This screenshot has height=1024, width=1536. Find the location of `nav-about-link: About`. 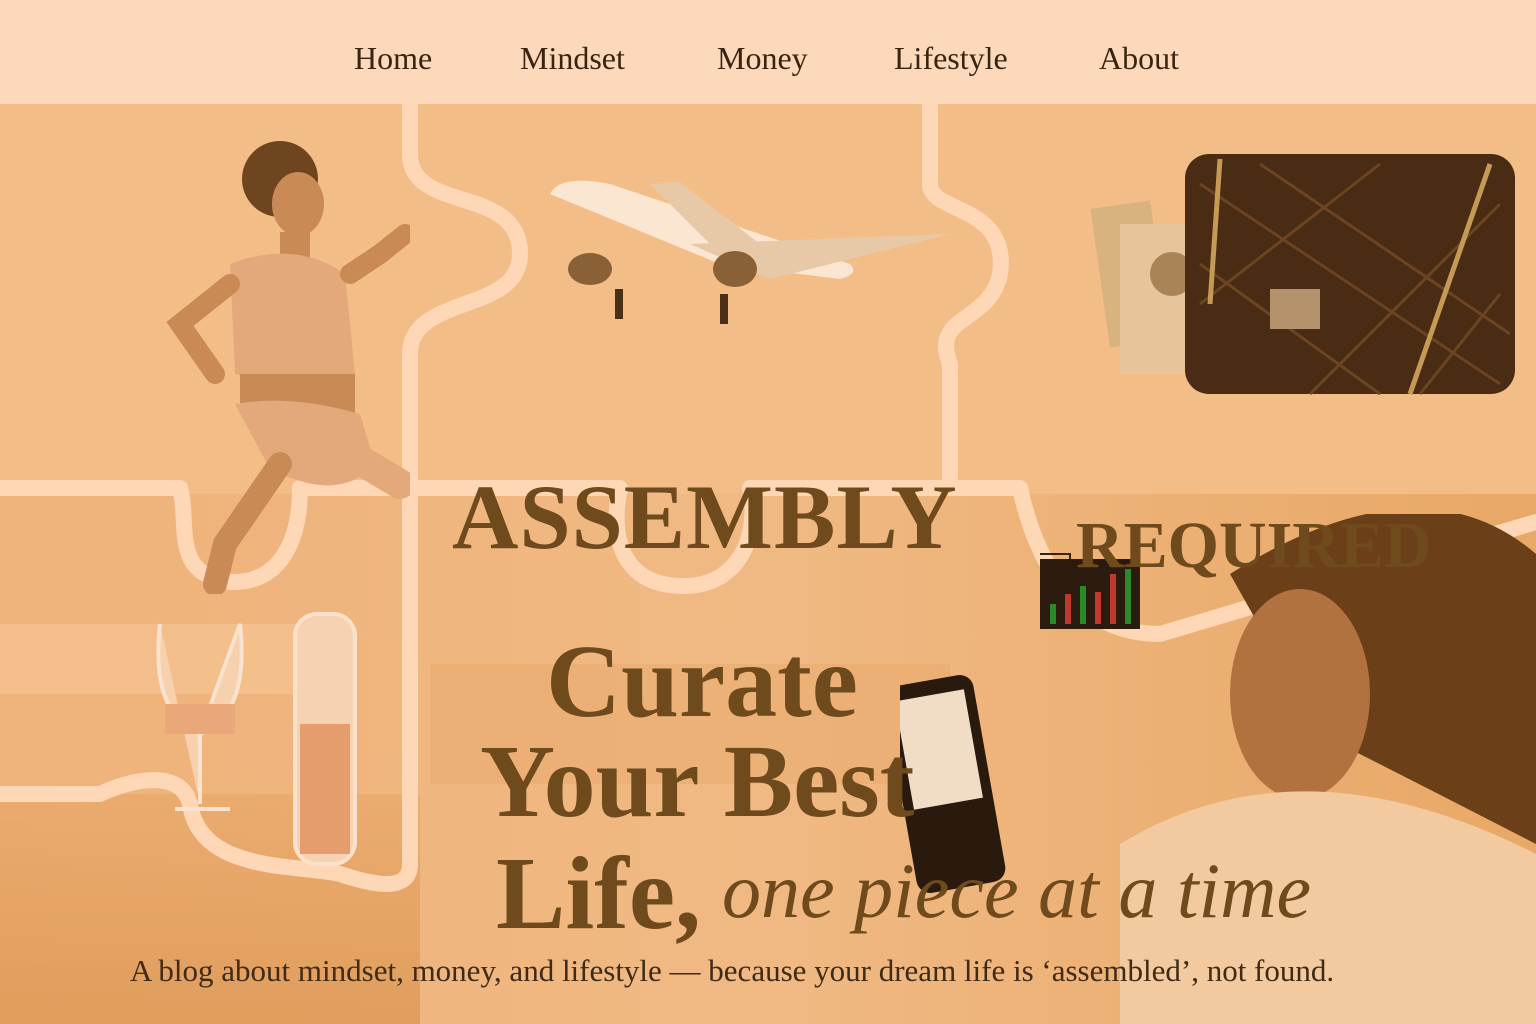

nav-about-link: About is located at coordinates (1139, 58).